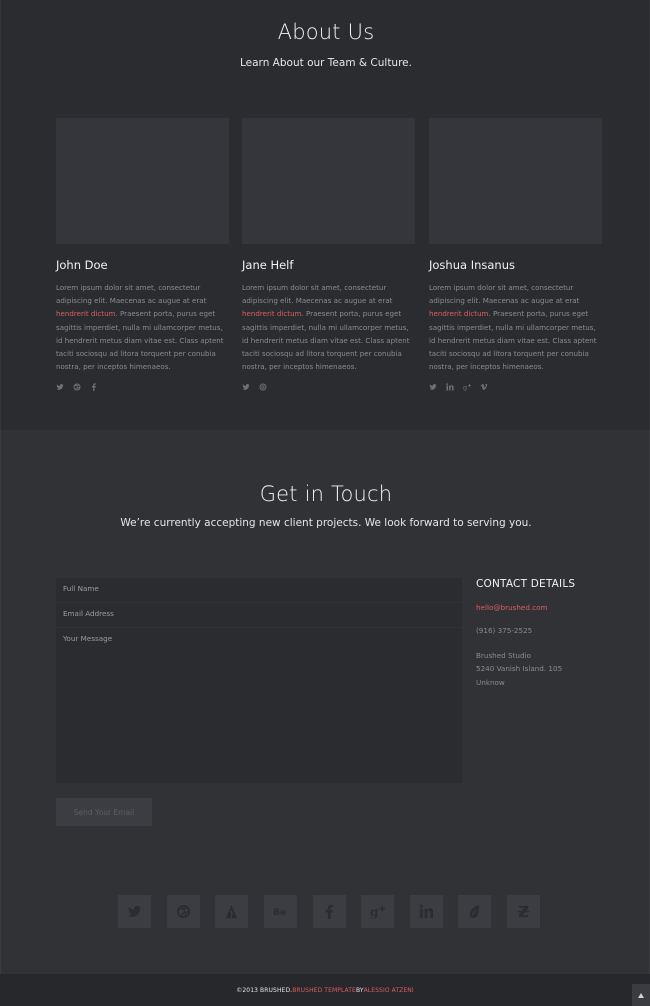 This screenshot has height=1006, width=650. I want to click on envato-icon, so click(475, 911).